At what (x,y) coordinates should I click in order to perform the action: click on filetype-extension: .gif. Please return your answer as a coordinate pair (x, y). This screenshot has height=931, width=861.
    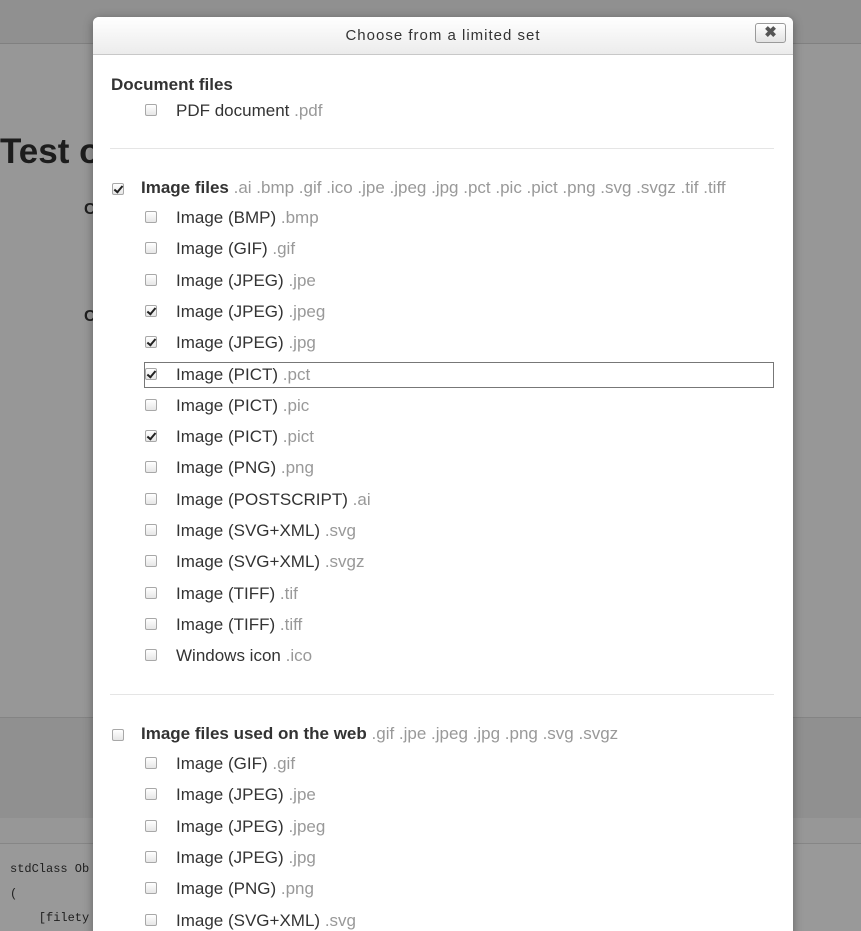
    Looking at the image, I should click on (284, 249).